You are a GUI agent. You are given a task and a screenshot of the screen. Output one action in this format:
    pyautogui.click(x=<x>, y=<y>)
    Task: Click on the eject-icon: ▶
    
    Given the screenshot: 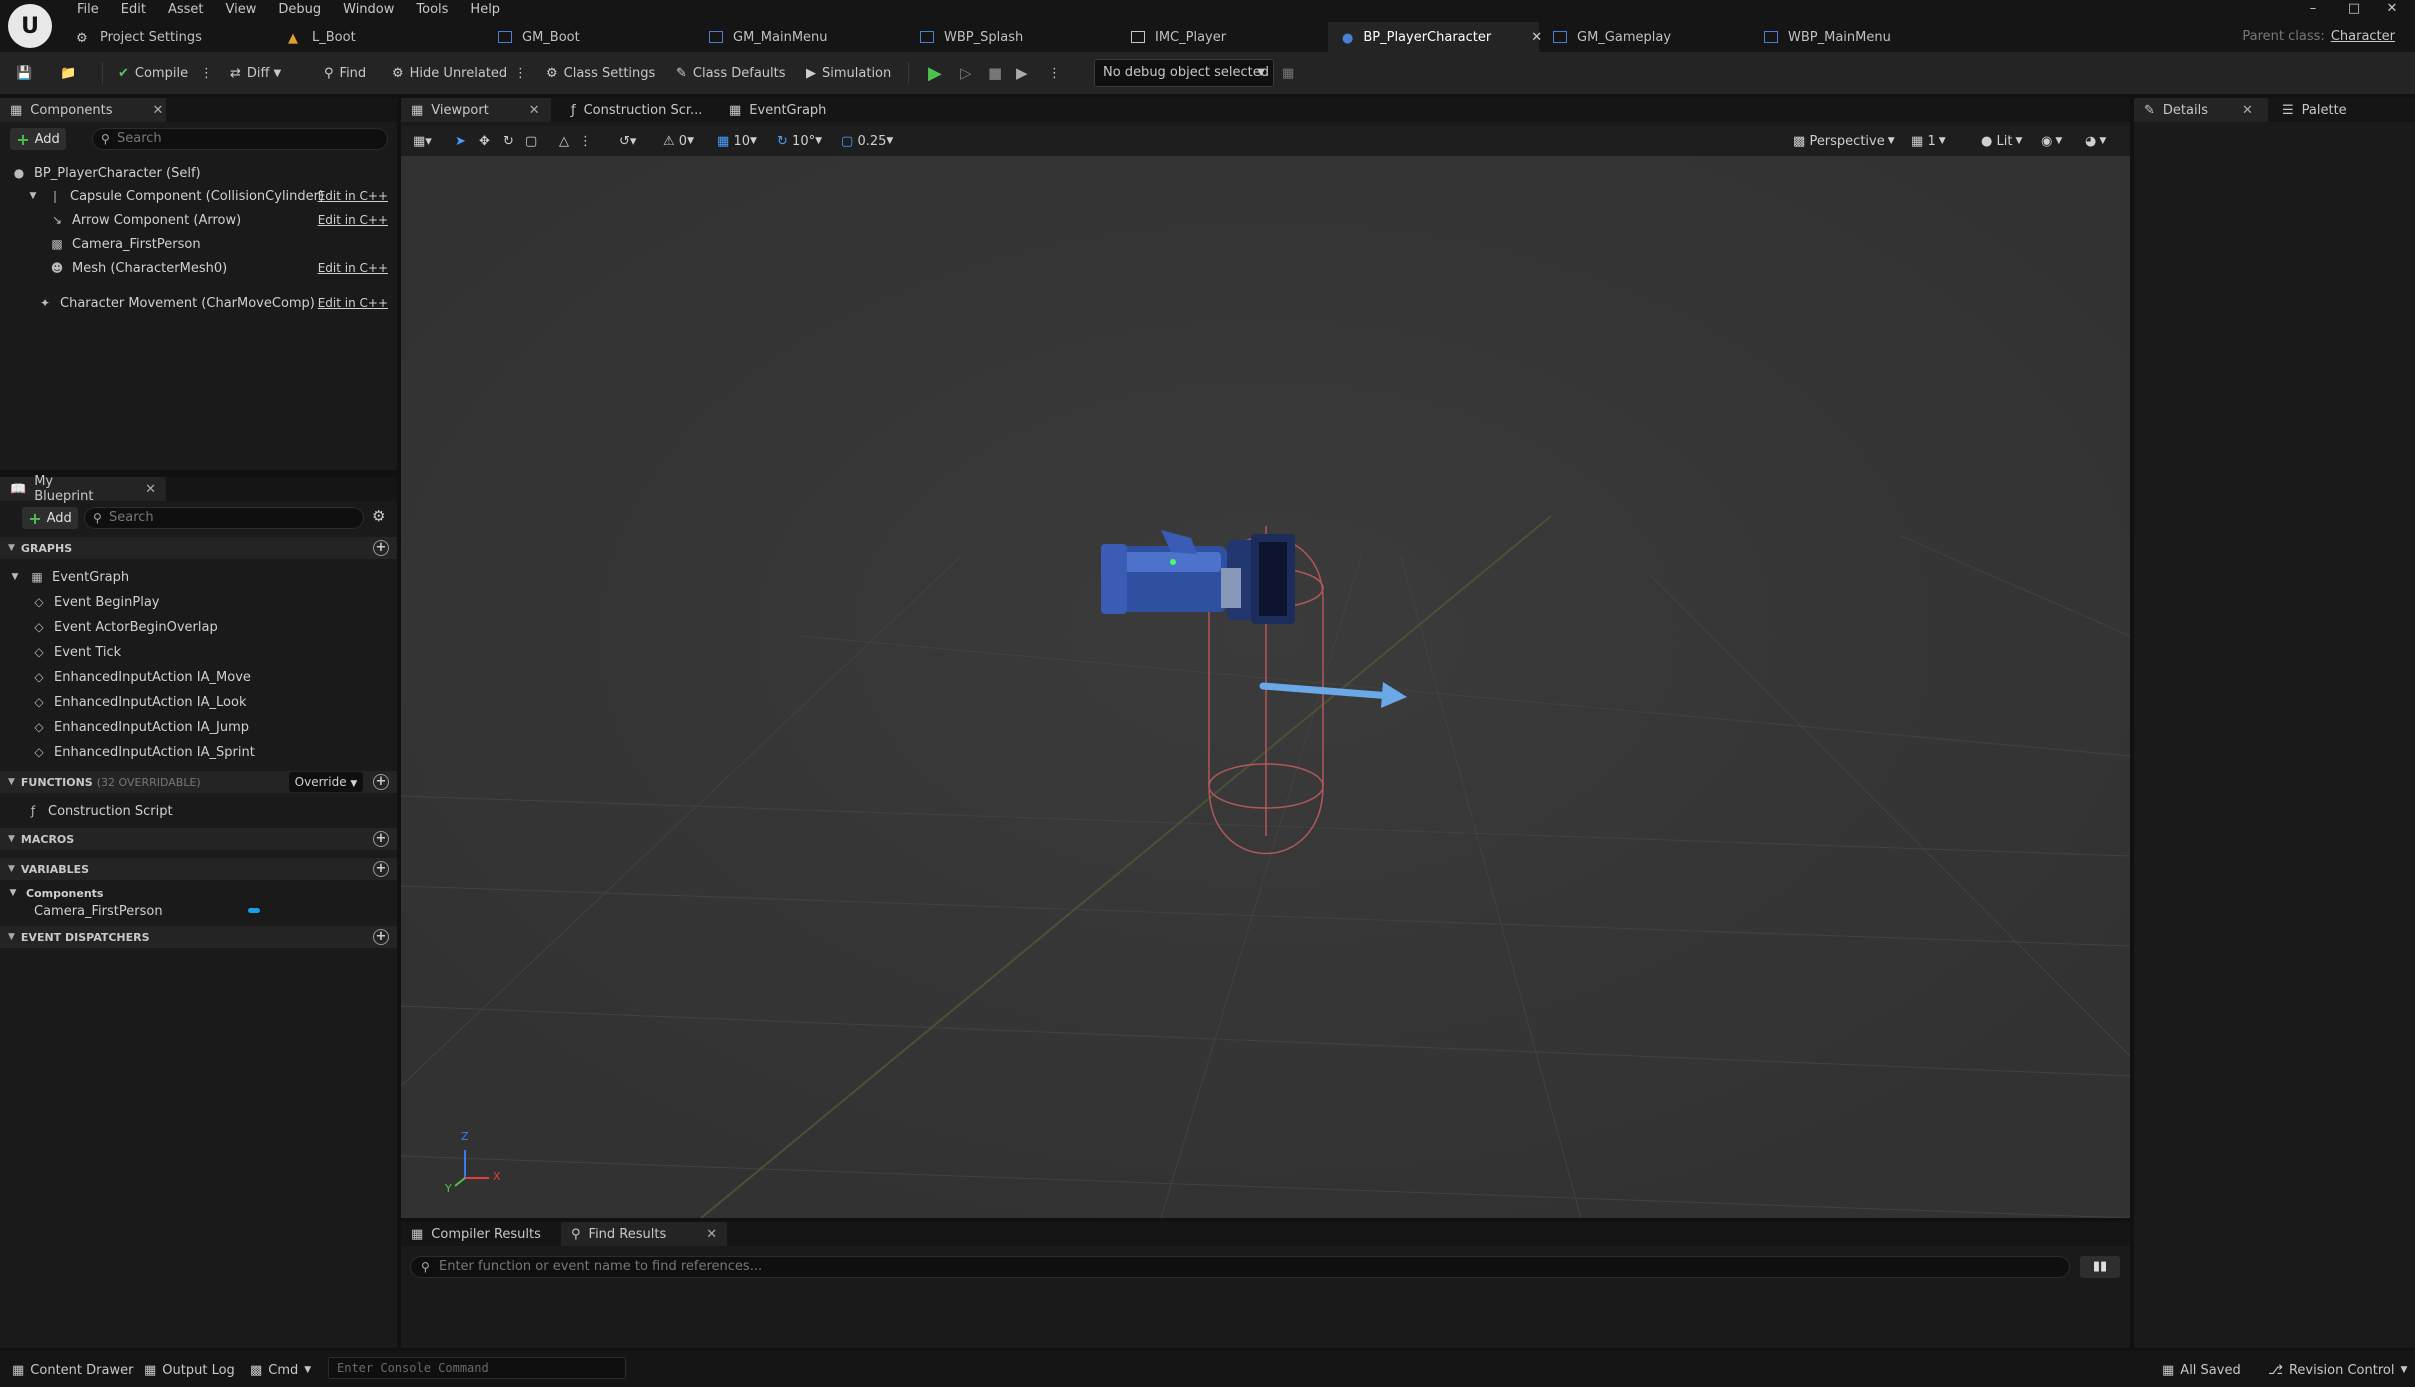 What is the action you would take?
    pyautogui.click(x=1022, y=73)
    